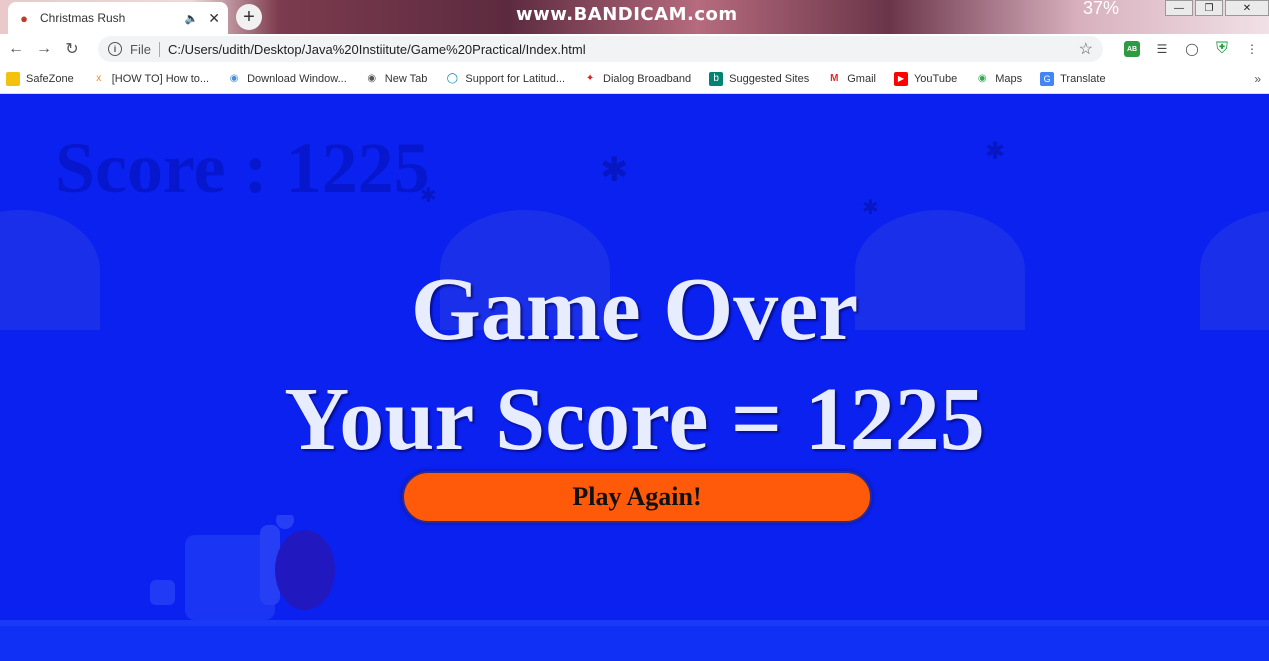  What do you see at coordinates (982, 78) in the screenshot?
I see `maps-icon: ◉` at bounding box center [982, 78].